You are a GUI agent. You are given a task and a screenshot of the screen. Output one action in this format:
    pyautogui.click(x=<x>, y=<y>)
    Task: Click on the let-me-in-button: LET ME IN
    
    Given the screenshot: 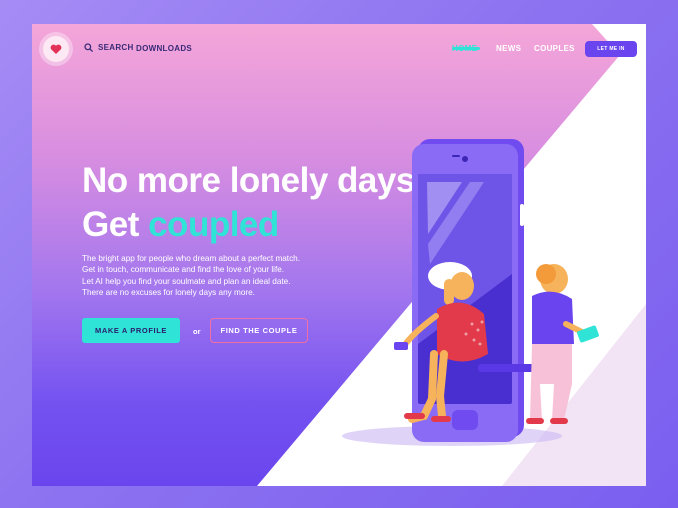 What is the action you would take?
    pyautogui.click(x=611, y=49)
    